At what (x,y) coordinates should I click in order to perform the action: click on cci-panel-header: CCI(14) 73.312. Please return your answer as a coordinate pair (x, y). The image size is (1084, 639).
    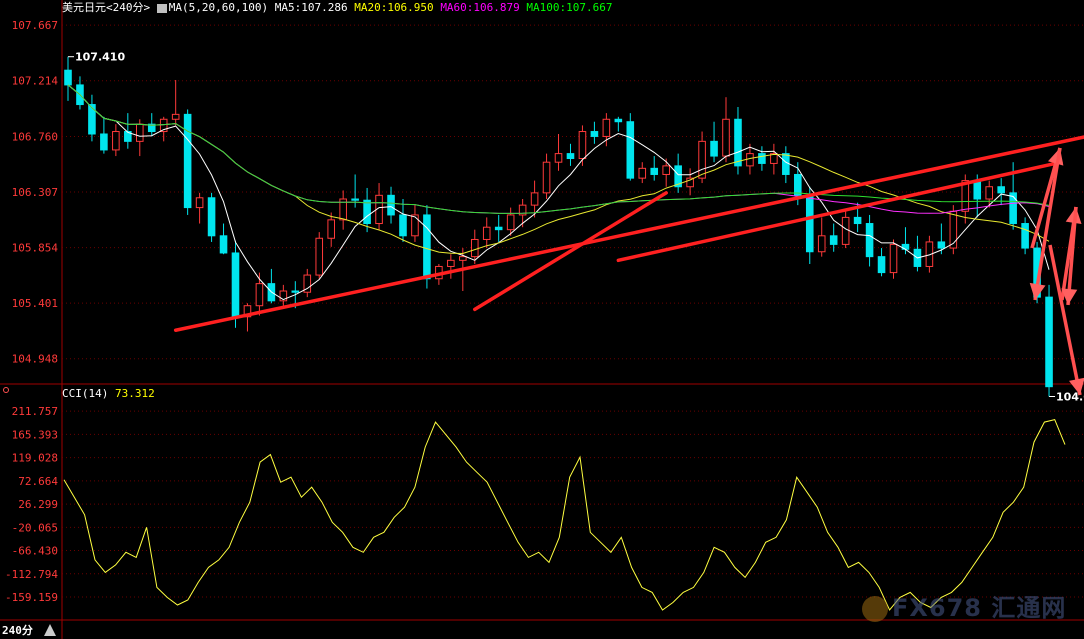
    Looking at the image, I should click on (108, 393).